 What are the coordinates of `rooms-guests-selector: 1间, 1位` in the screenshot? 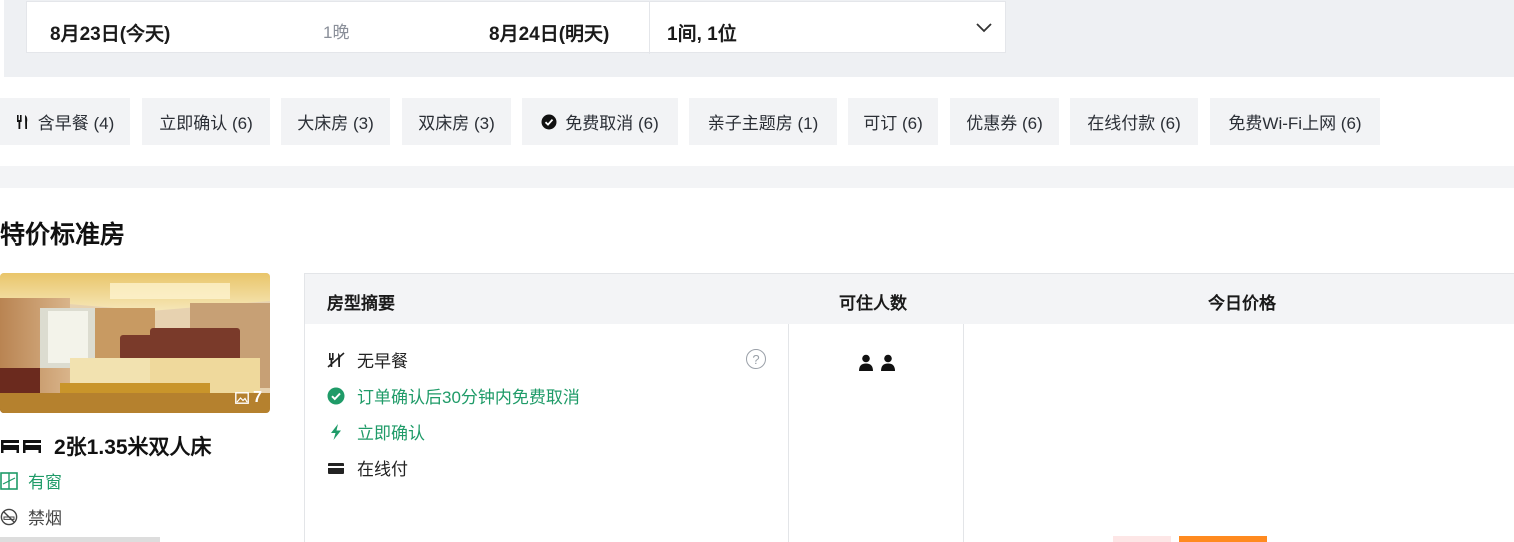 It's located at (702, 32).